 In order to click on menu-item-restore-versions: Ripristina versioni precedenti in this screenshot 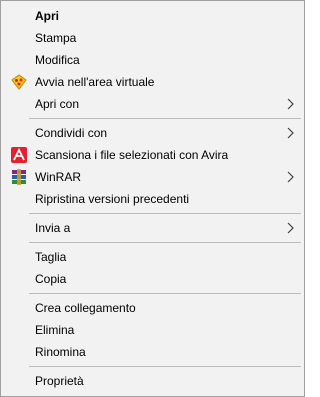, I will do `click(152, 199)`.